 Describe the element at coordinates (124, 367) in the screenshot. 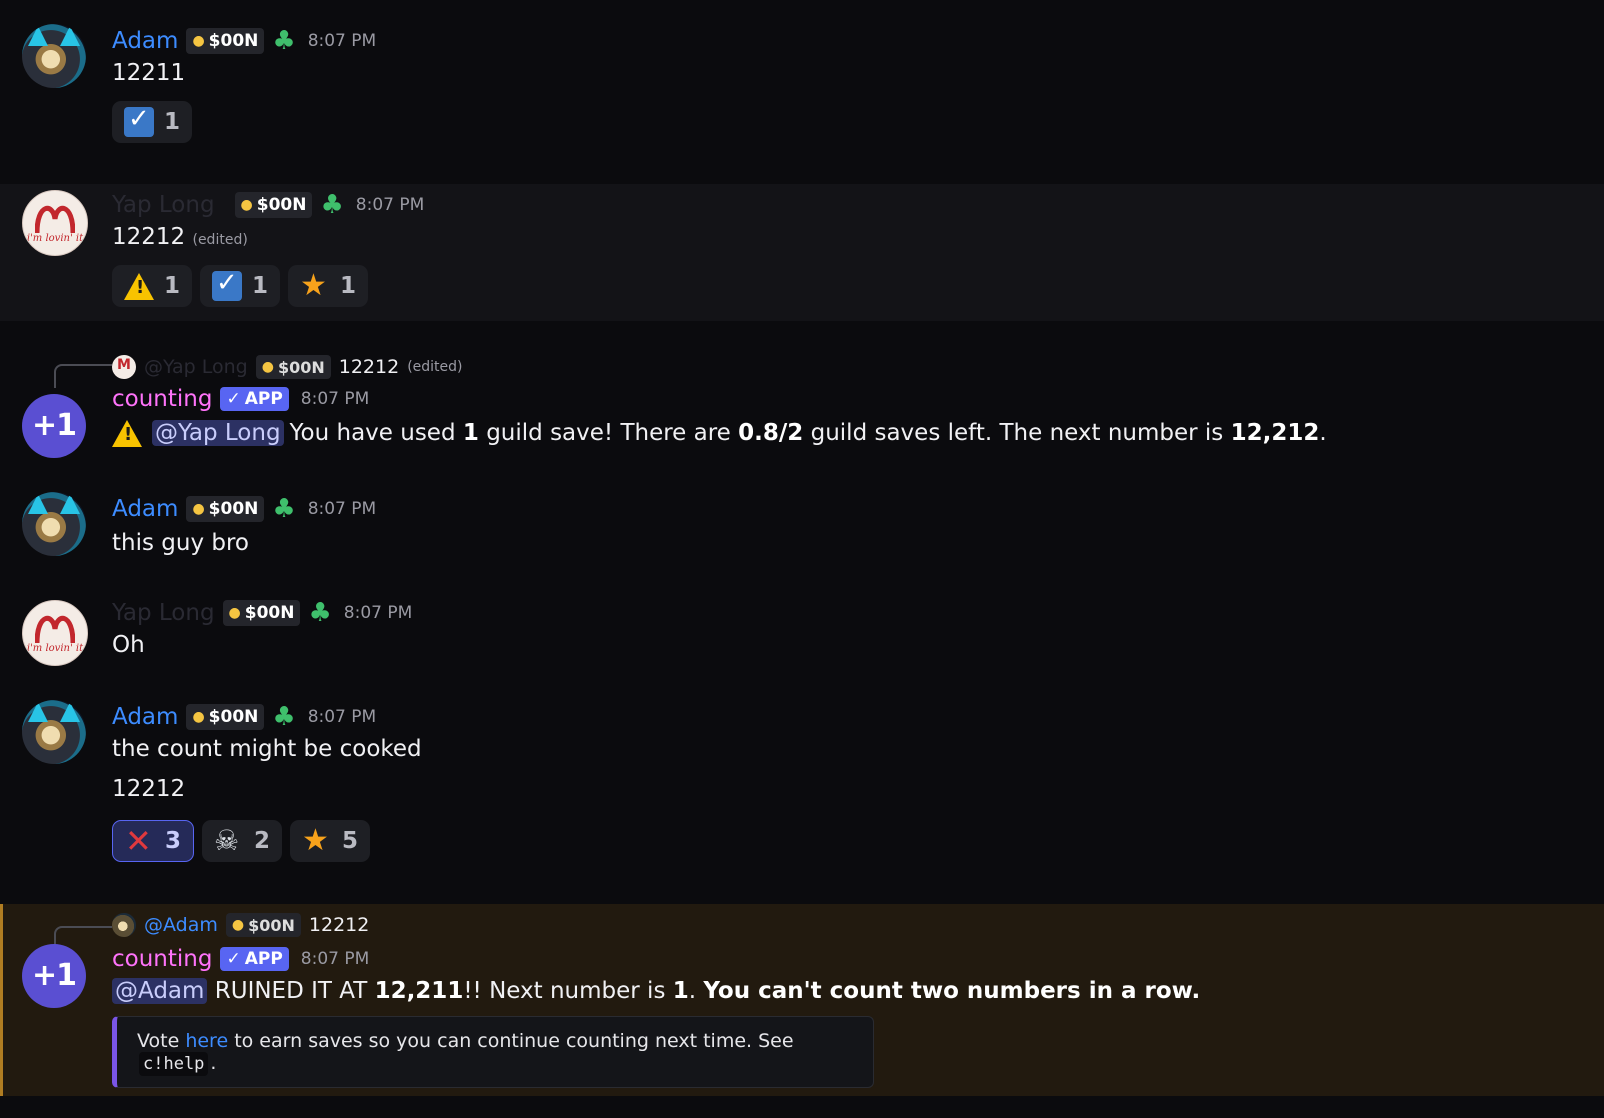

I see `reply-avatar` at that location.